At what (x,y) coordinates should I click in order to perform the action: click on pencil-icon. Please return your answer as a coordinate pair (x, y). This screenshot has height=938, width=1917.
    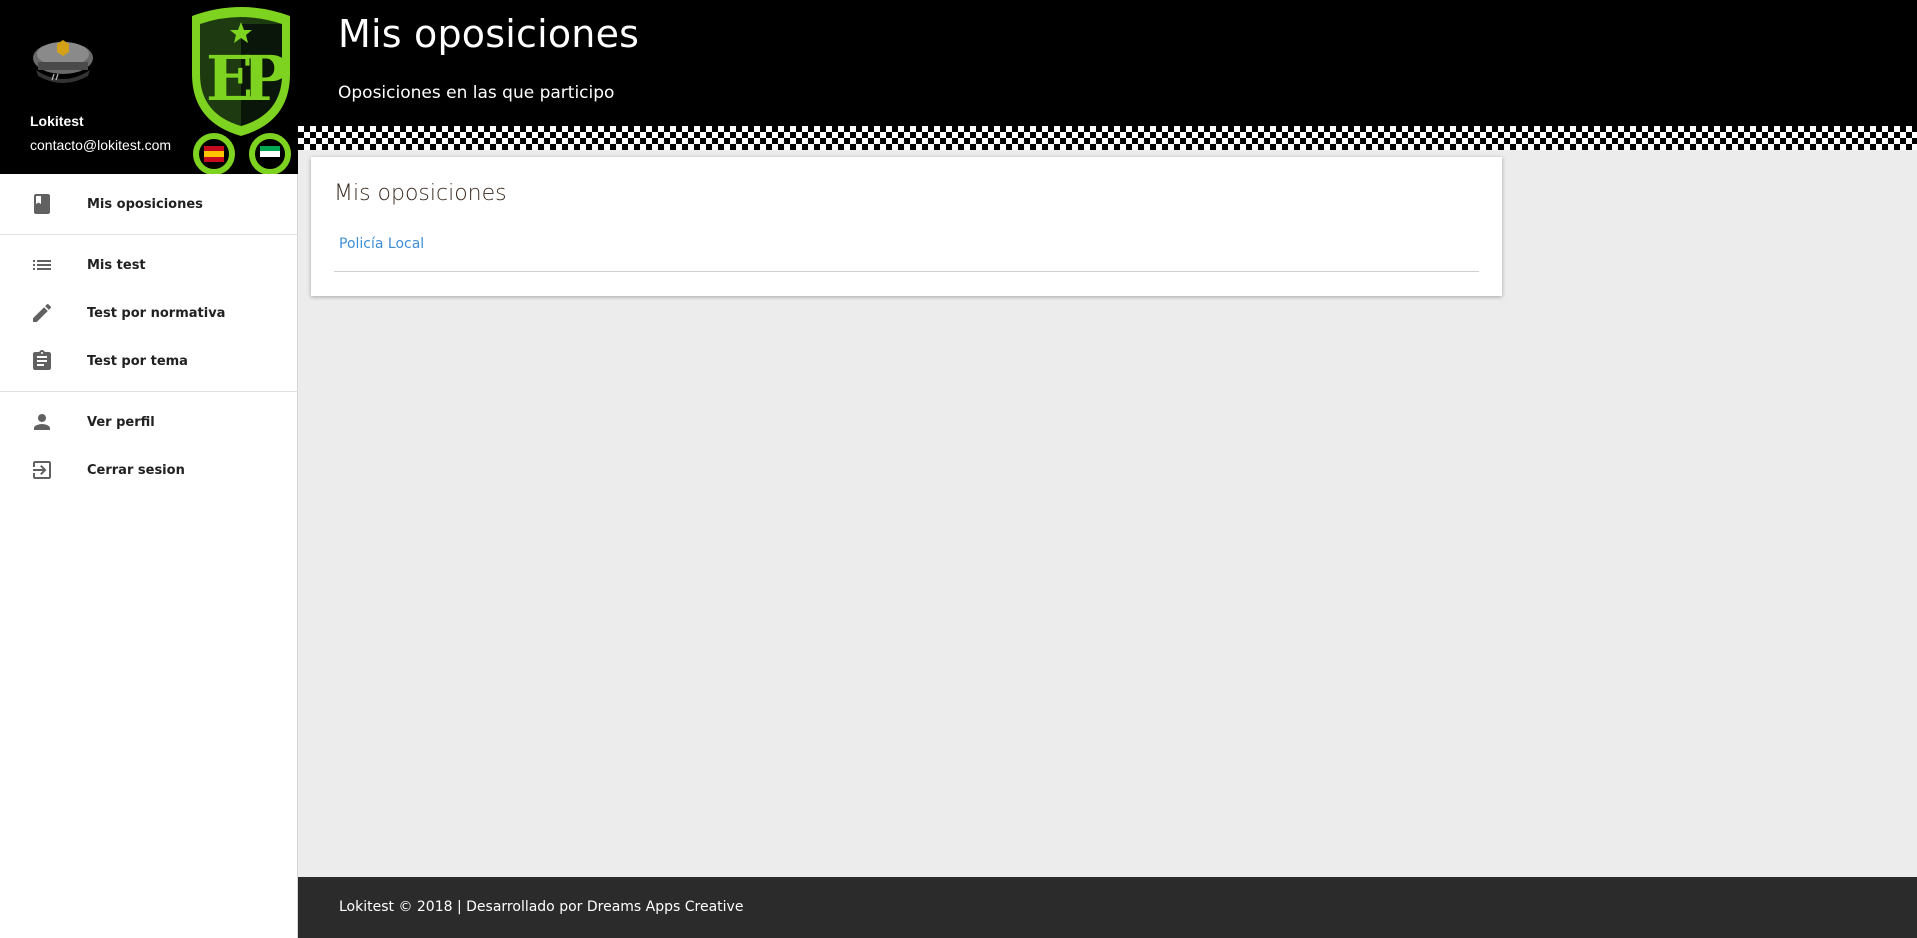
    Looking at the image, I should click on (42, 312).